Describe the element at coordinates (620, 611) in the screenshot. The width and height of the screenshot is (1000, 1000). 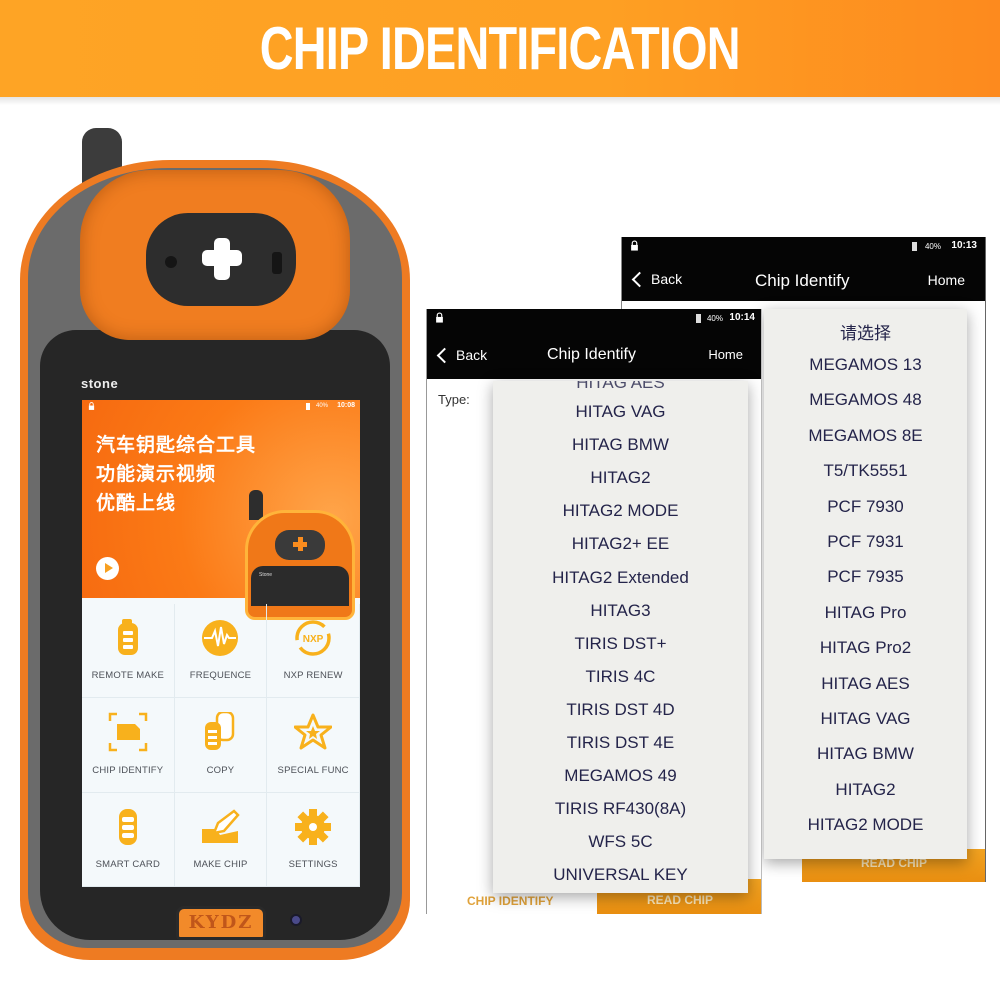
I see `dropdown-item: HITAG3` at that location.